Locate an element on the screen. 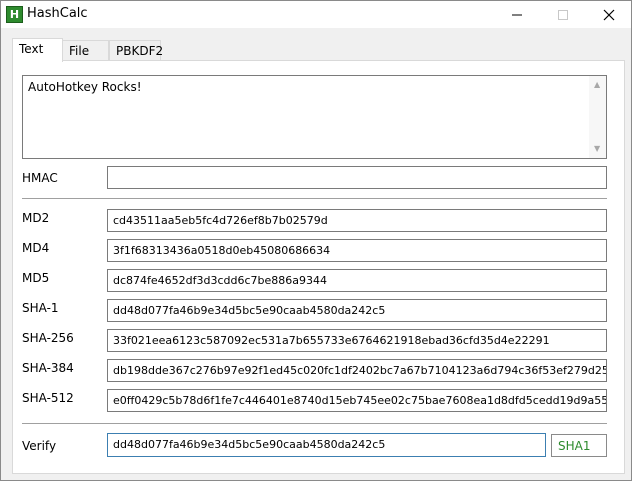 This screenshot has width=632, height=481. divider-top is located at coordinates (314, 199).